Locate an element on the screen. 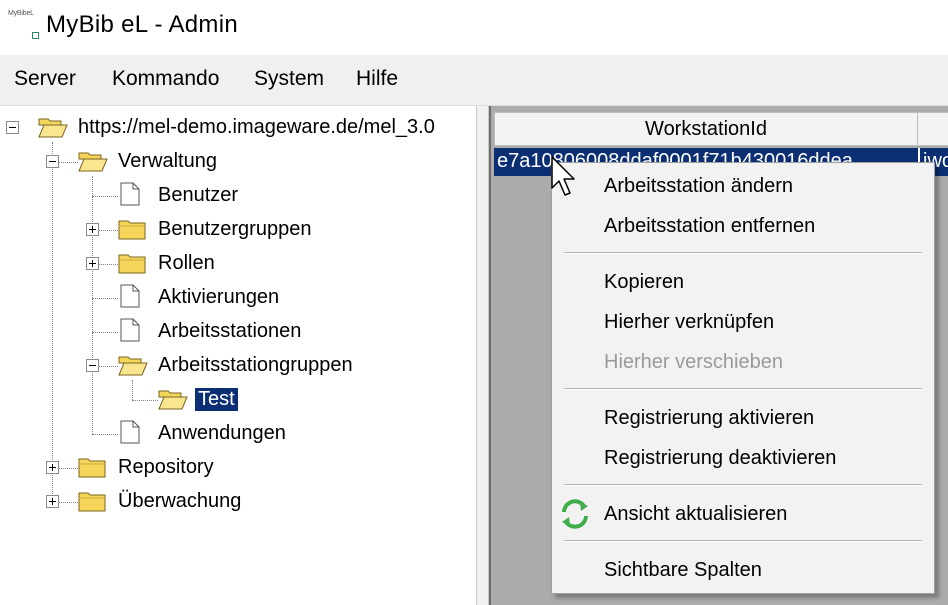 The image size is (948, 605). menu-server: Server is located at coordinates (45, 79).